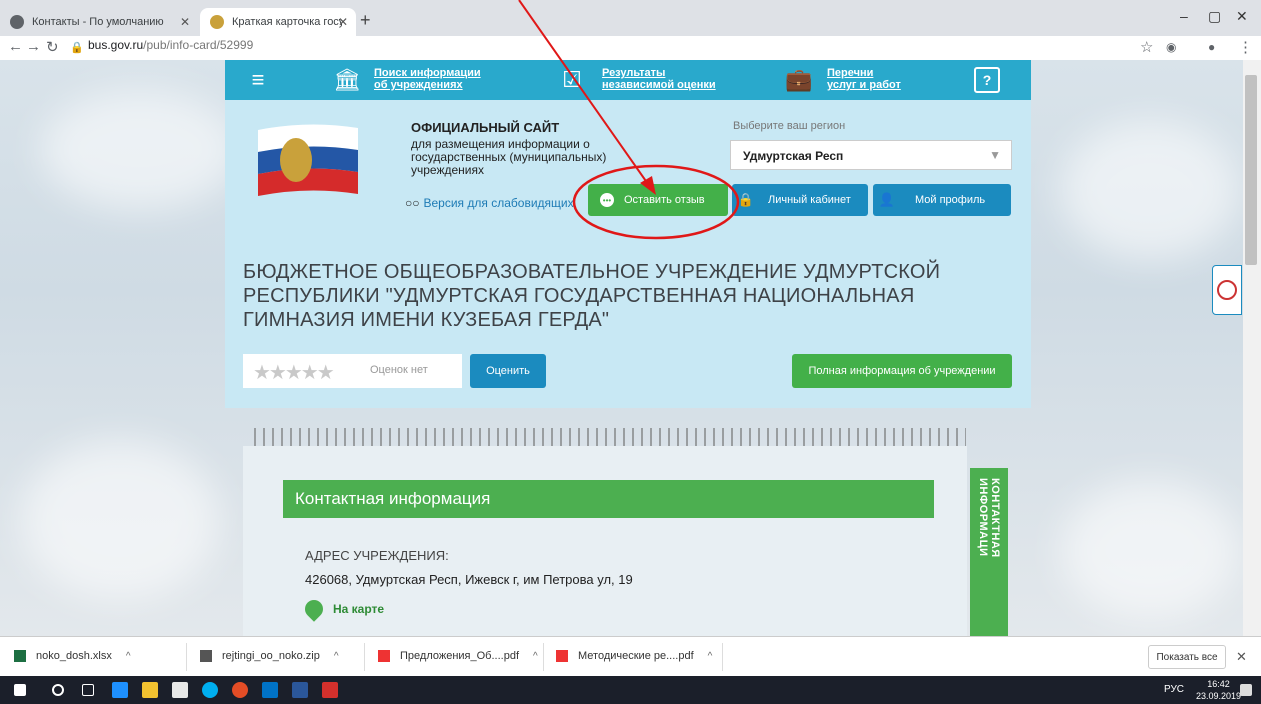  What do you see at coordinates (294, 372) in the screenshot?
I see `rating-stars: ★★★★★` at bounding box center [294, 372].